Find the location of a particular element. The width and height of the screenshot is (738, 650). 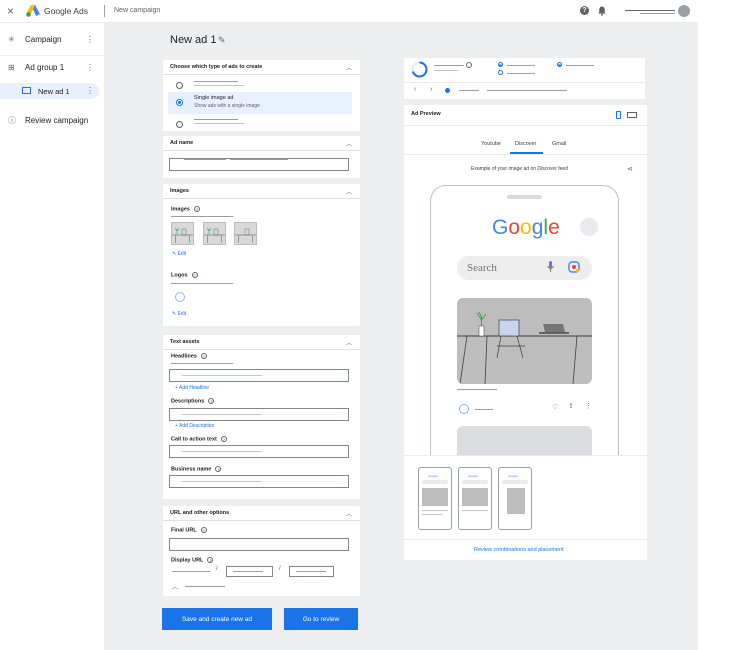

go-to-review-button: Go to review is located at coordinates (321, 619).